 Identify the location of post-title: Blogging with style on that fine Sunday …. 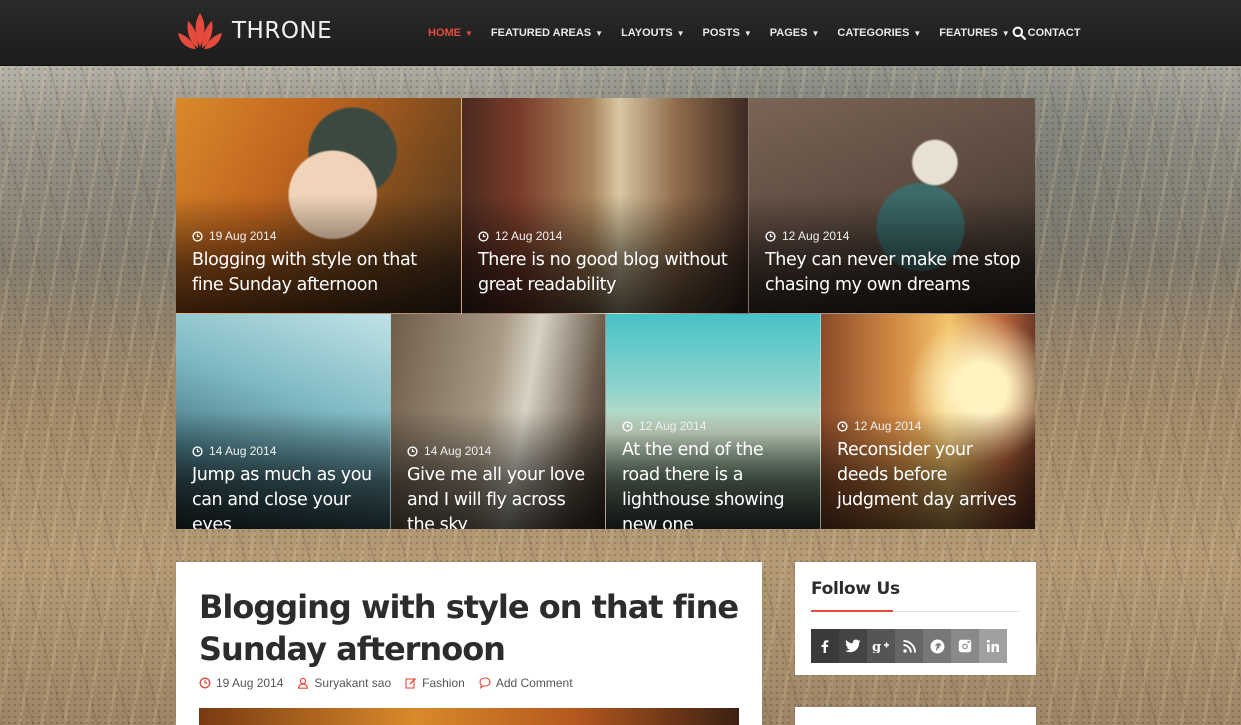
(469, 628).